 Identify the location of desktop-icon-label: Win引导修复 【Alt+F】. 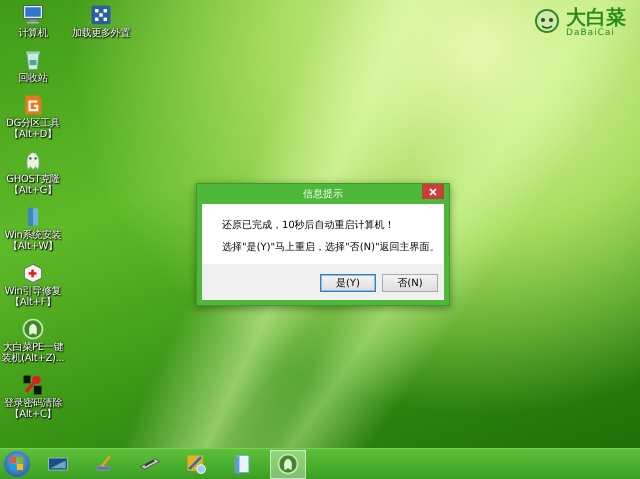
(33, 297).